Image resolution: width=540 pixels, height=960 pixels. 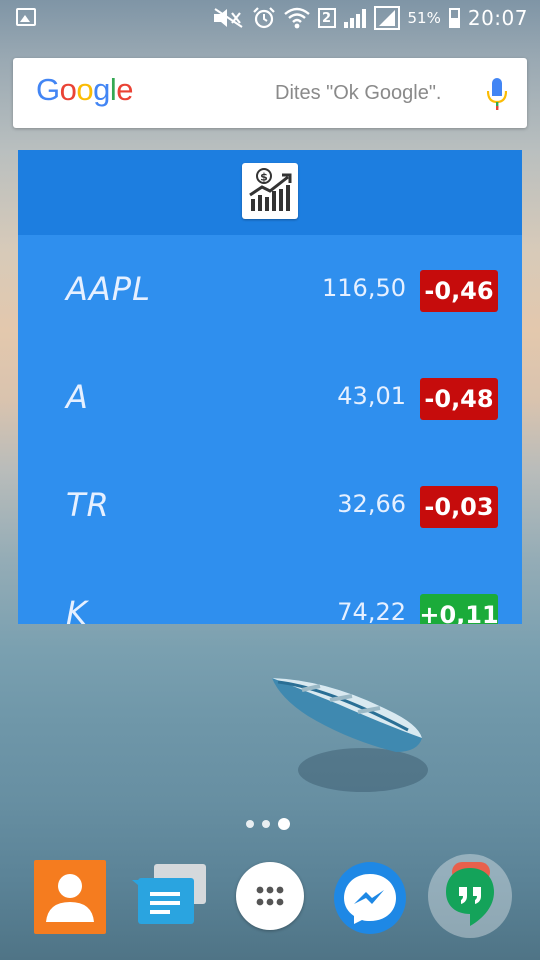 What do you see at coordinates (358, 93) in the screenshot?
I see `search-hint: Dites "Ok Google".` at bounding box center [358, 93].